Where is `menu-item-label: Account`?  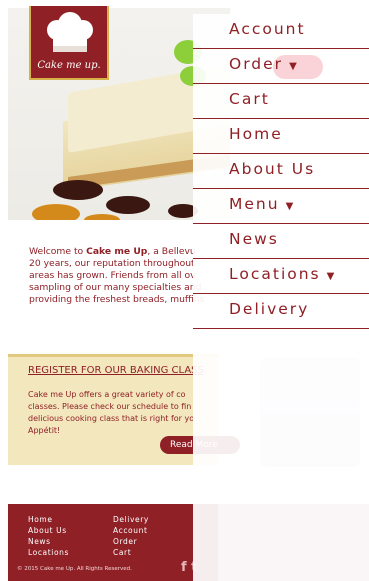
menu-item-label: Account is located at coordinates (267, 29).